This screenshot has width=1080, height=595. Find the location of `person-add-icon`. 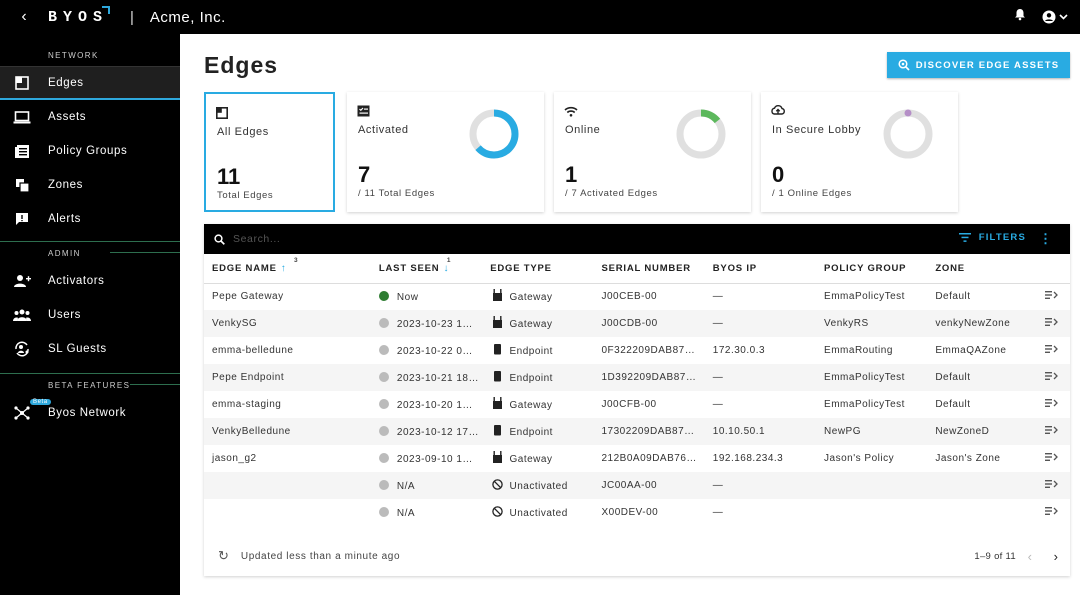

person-add-icon is located at coordinates (22, 281).